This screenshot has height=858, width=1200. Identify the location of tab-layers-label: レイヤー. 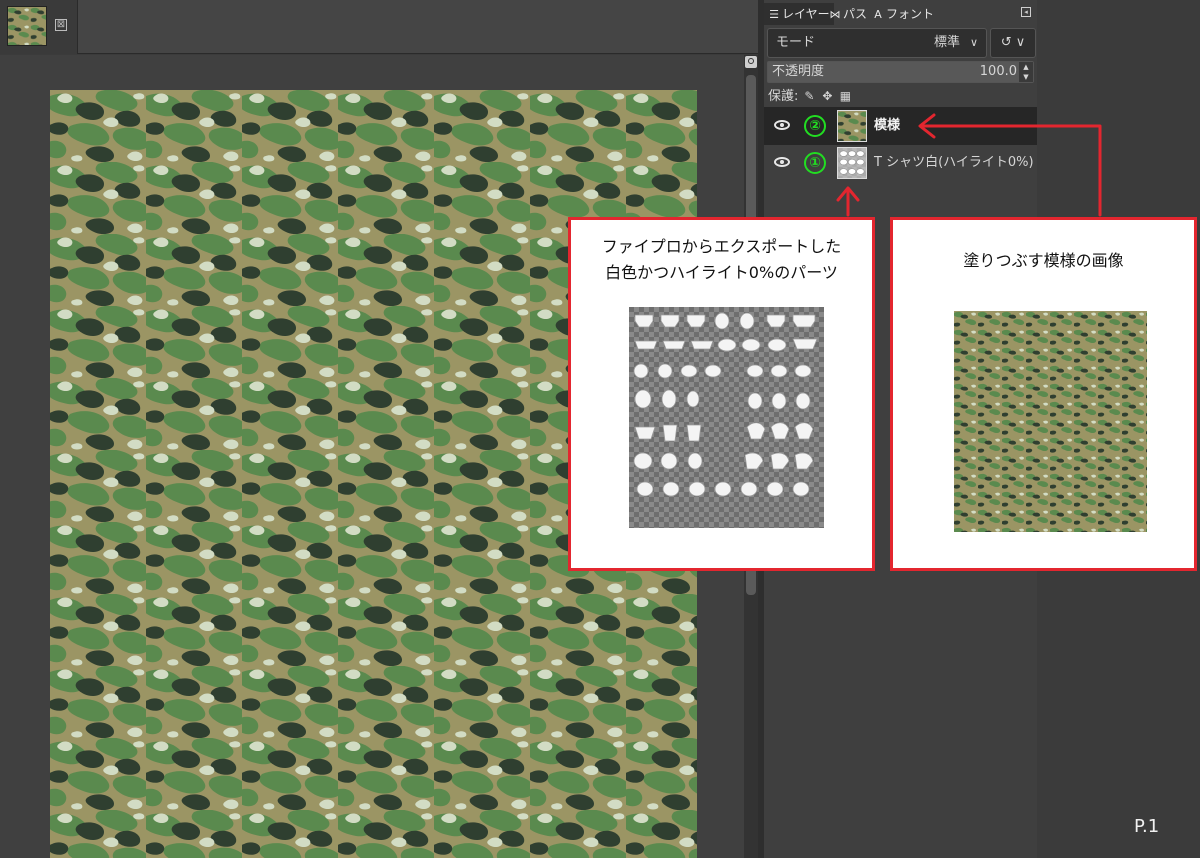
(806, 14).